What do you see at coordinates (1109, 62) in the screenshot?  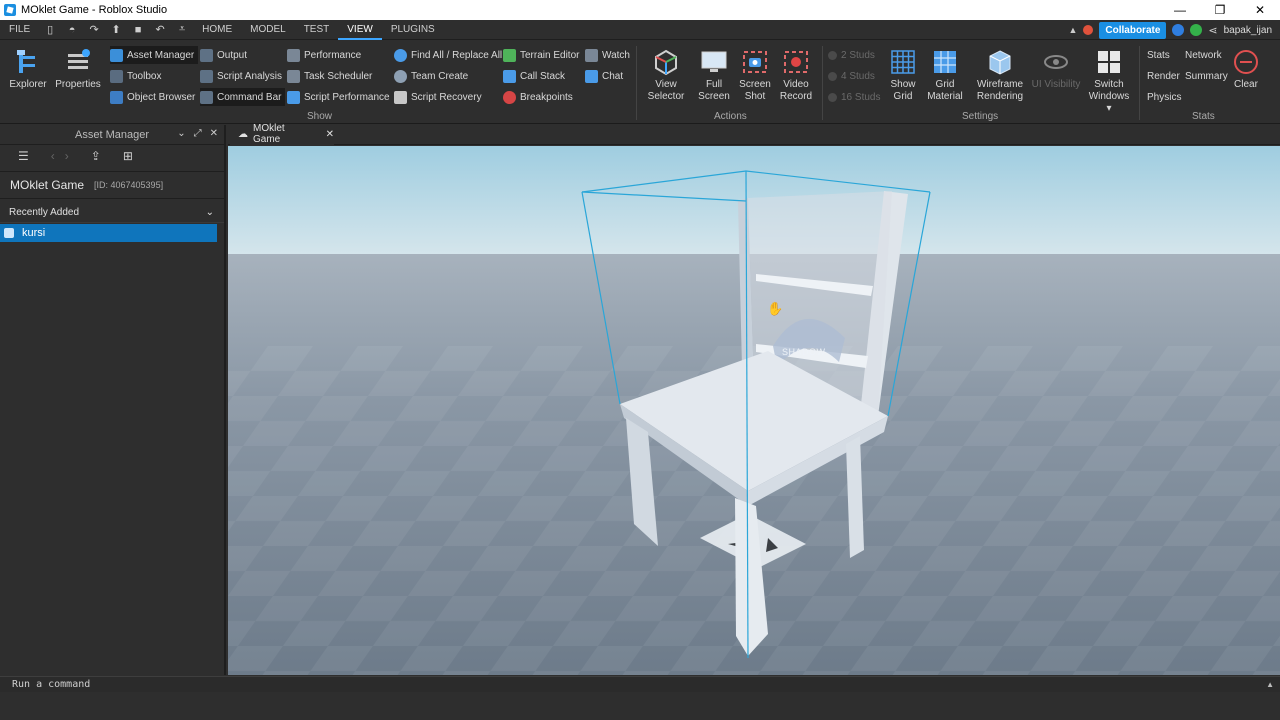 I see `windows-grid-icon` at bounding box center [1109, 62].